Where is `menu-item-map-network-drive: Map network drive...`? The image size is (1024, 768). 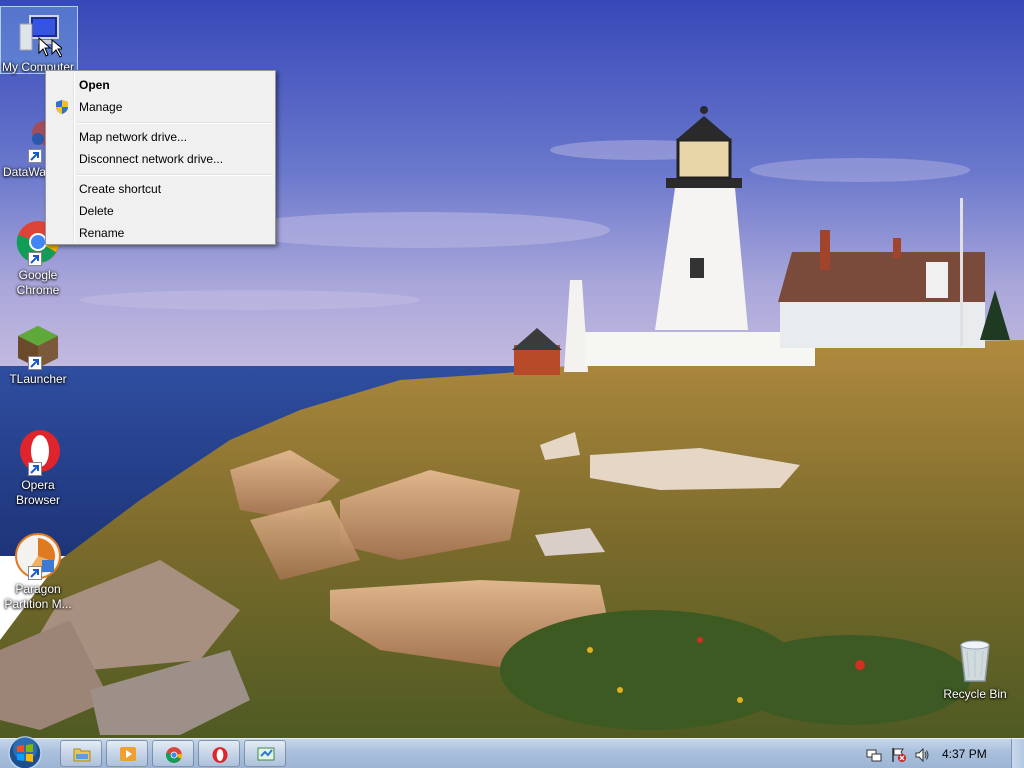 menu-item-map-network-drive: Map network drive... is located at coordinates (160, 137).